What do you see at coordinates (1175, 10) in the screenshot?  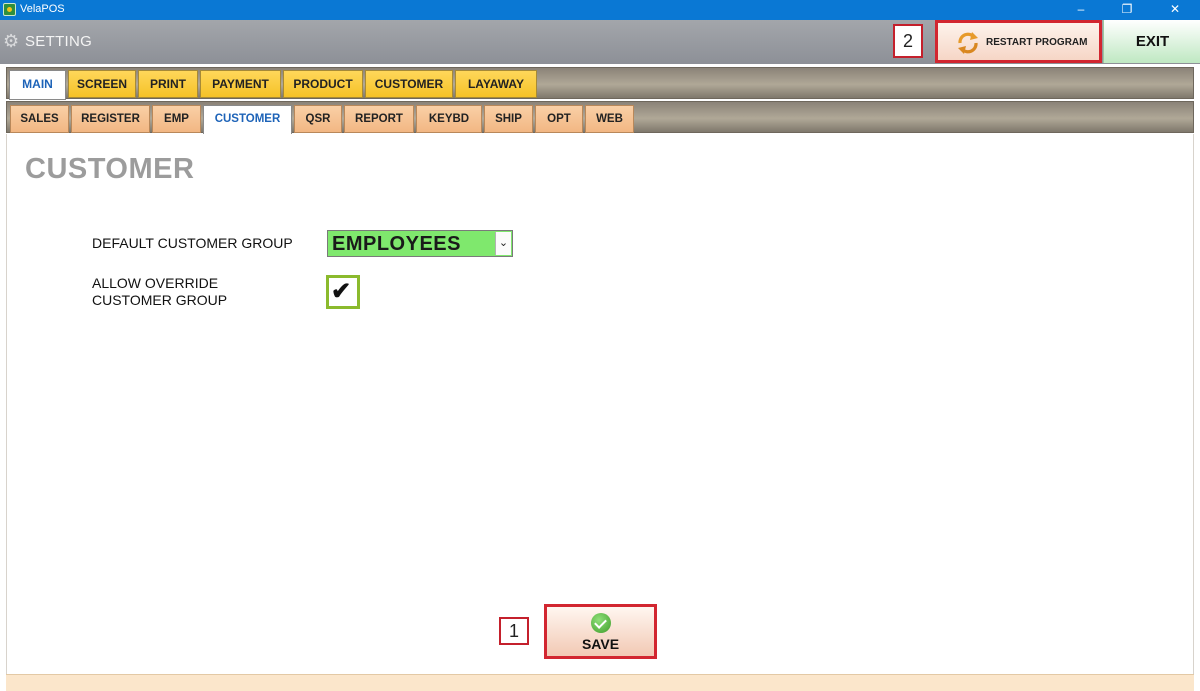 I see `close-icon: ✕` at bounding box center [1175, 10].